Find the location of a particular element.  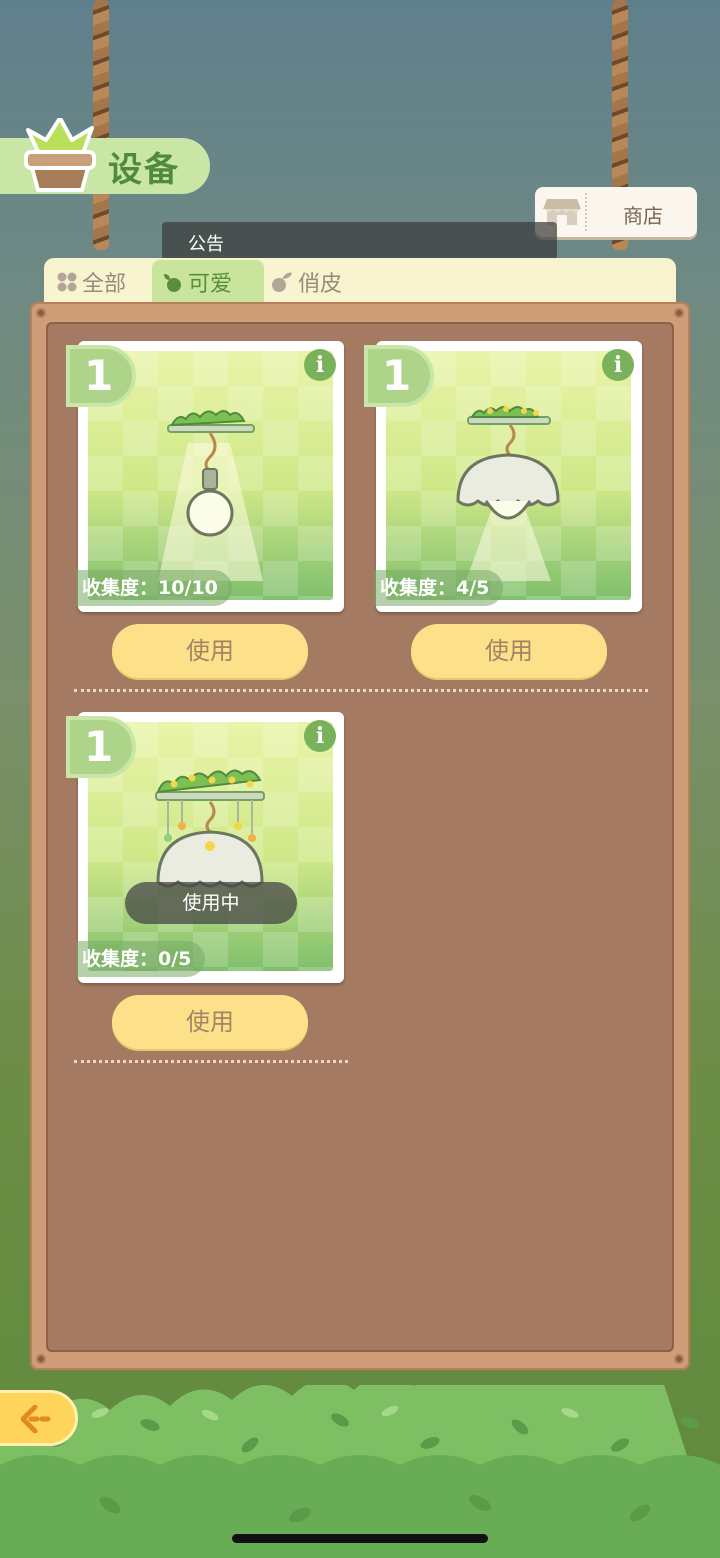

collection-progress: 收集度：0/5 is located at coordinates (141, 959).